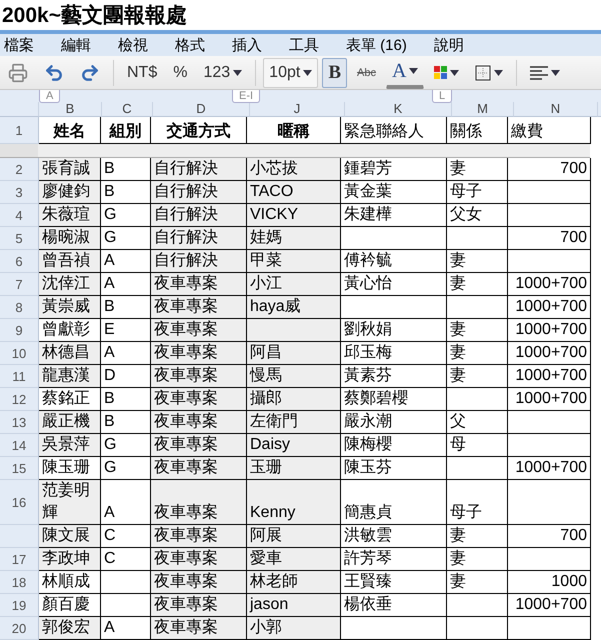 The height and width of the screenshot is (640, 601). What do you see at coordinates (19, 238) in the screenshot?
I see `row-number: 5` at bounding box center [19, 238].